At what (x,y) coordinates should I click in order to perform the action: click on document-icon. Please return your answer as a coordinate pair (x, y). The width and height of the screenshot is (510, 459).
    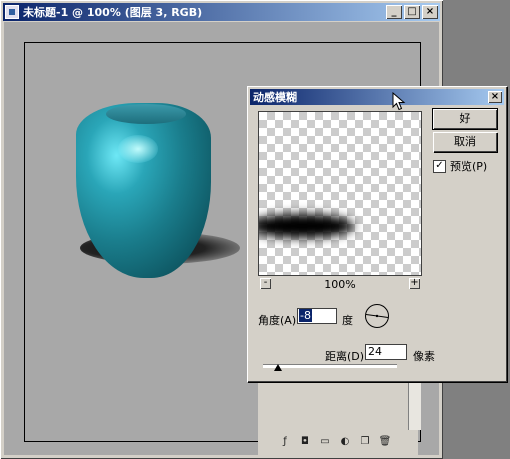
    Looking at the image, I should click on (12, 12).